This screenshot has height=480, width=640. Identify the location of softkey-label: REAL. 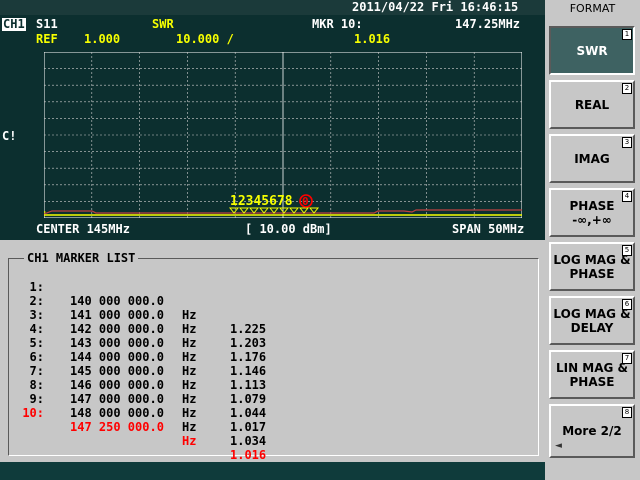
(592, 104).